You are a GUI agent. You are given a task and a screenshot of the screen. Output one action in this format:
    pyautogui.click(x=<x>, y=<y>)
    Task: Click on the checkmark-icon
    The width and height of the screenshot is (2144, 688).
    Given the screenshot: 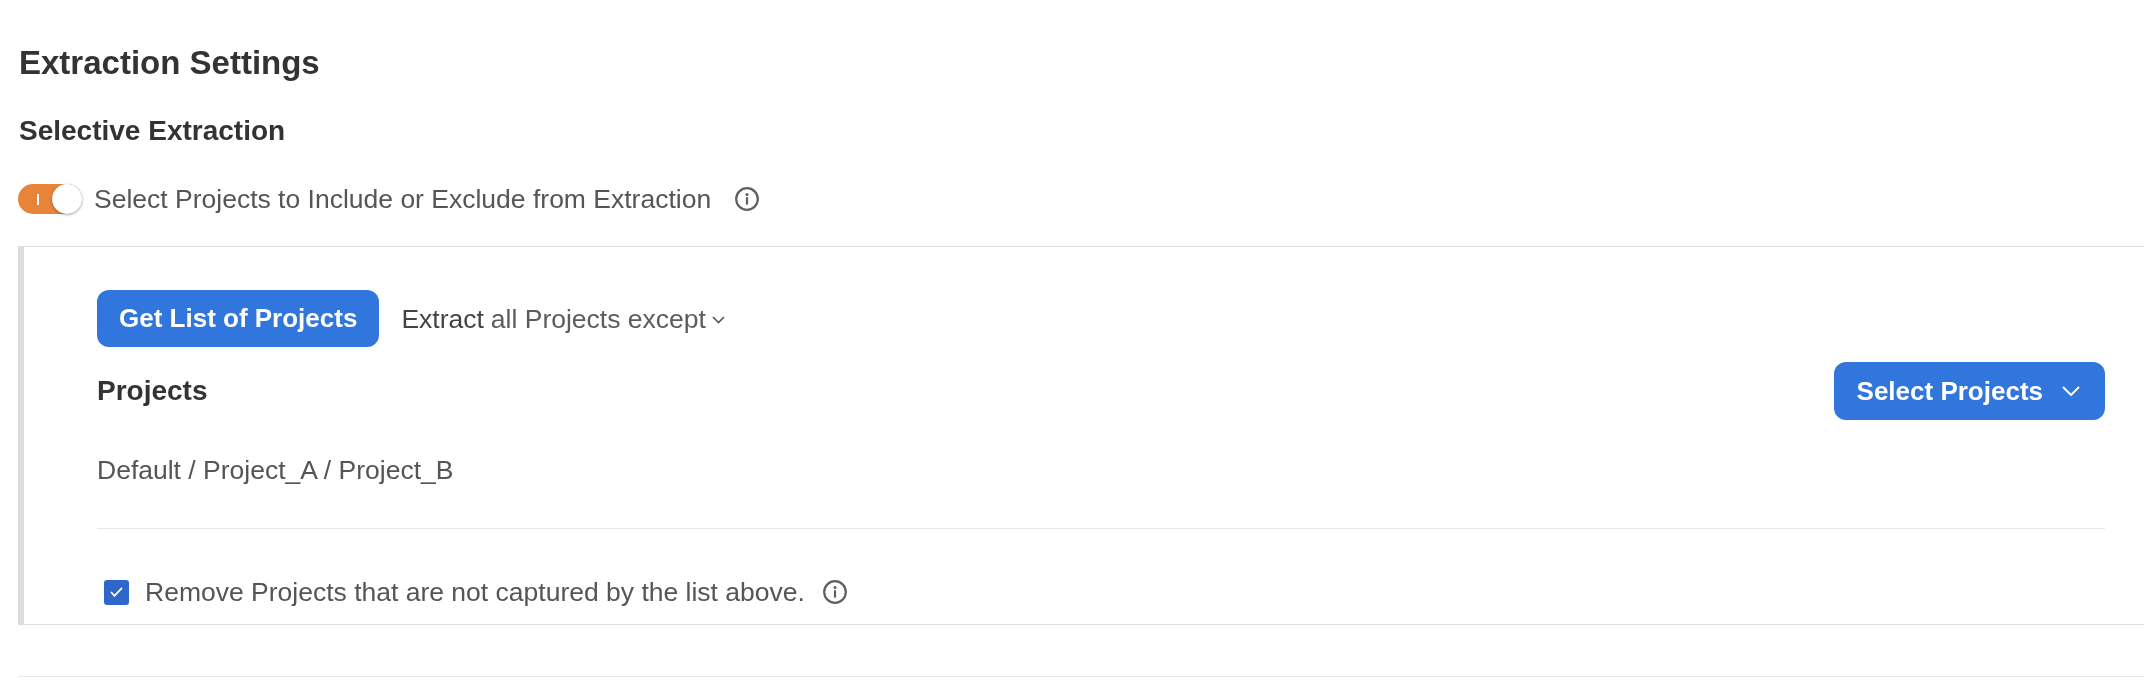 What is the action you would take?
    pyautogui.click(x=116, y=592)
    